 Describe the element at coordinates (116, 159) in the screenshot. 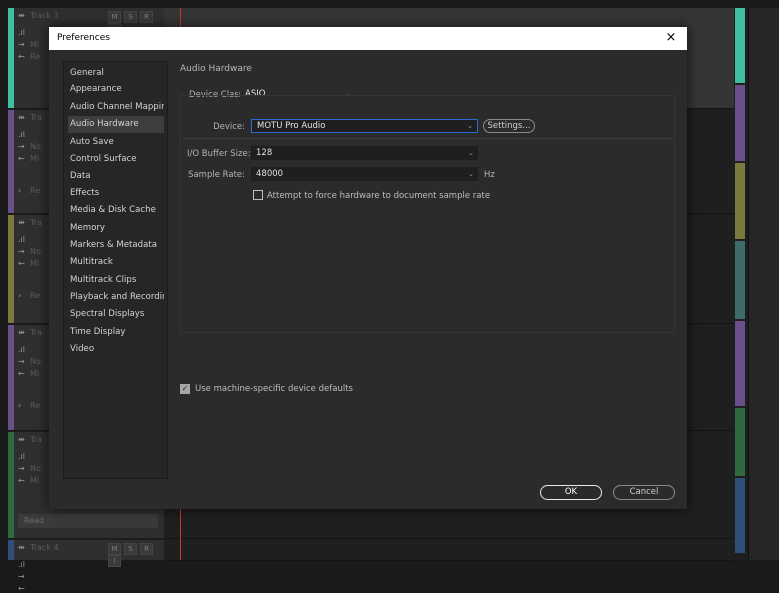

I see `nav-item-control-surface: Control Surface` at that location.